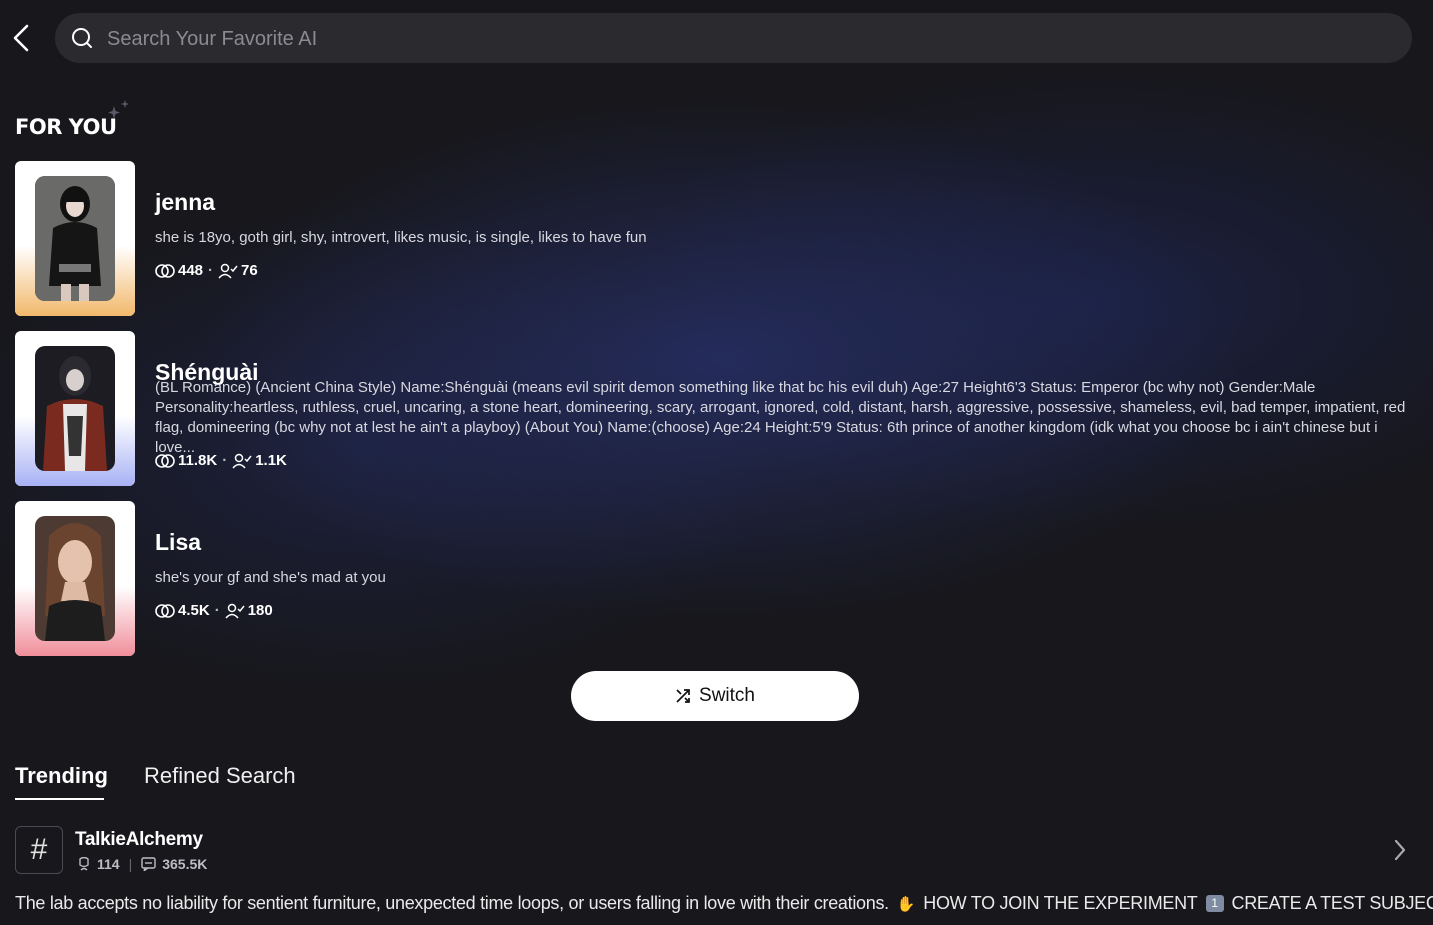  What do you see at coordinates (21, 38) in the screenshot?
I see `back-arrow-icon` at bounding box center [21, 38].